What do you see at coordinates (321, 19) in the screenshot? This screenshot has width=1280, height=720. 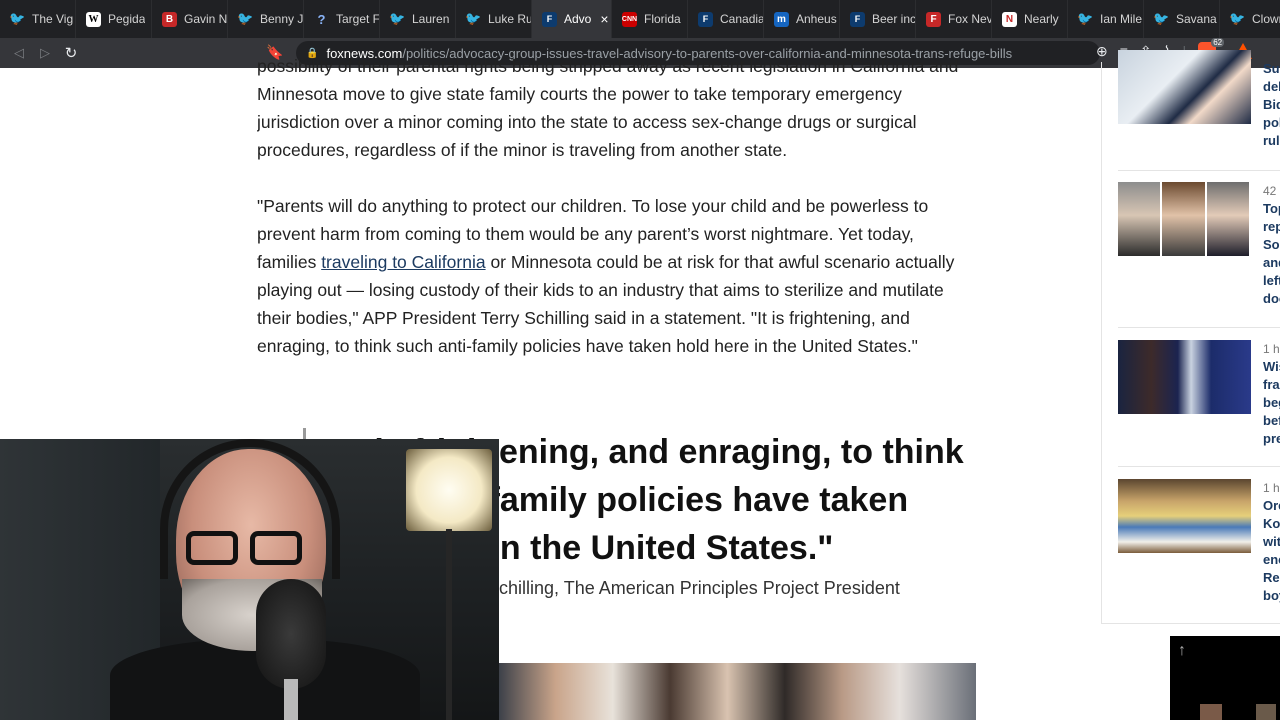 I see `question-icon: ?` at bounding box center [321, 19].